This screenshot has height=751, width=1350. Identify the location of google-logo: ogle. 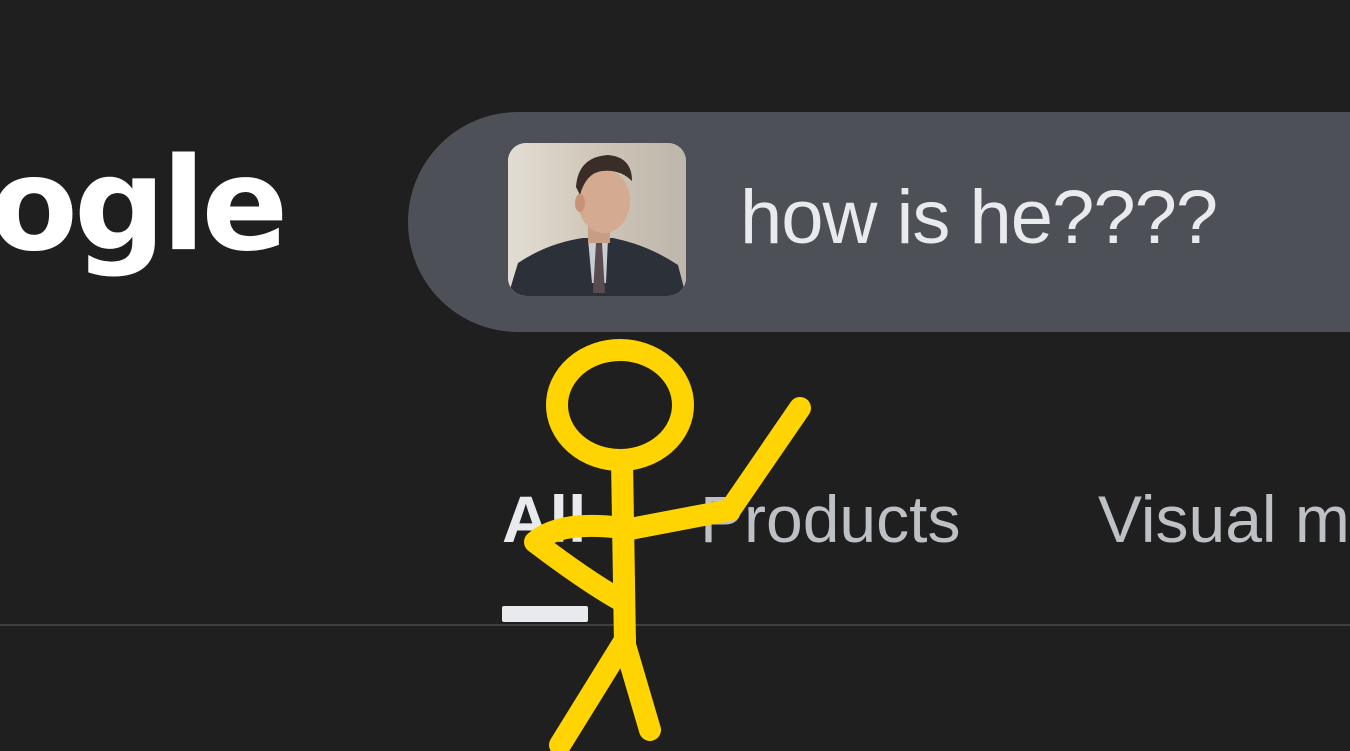
(144, 206).